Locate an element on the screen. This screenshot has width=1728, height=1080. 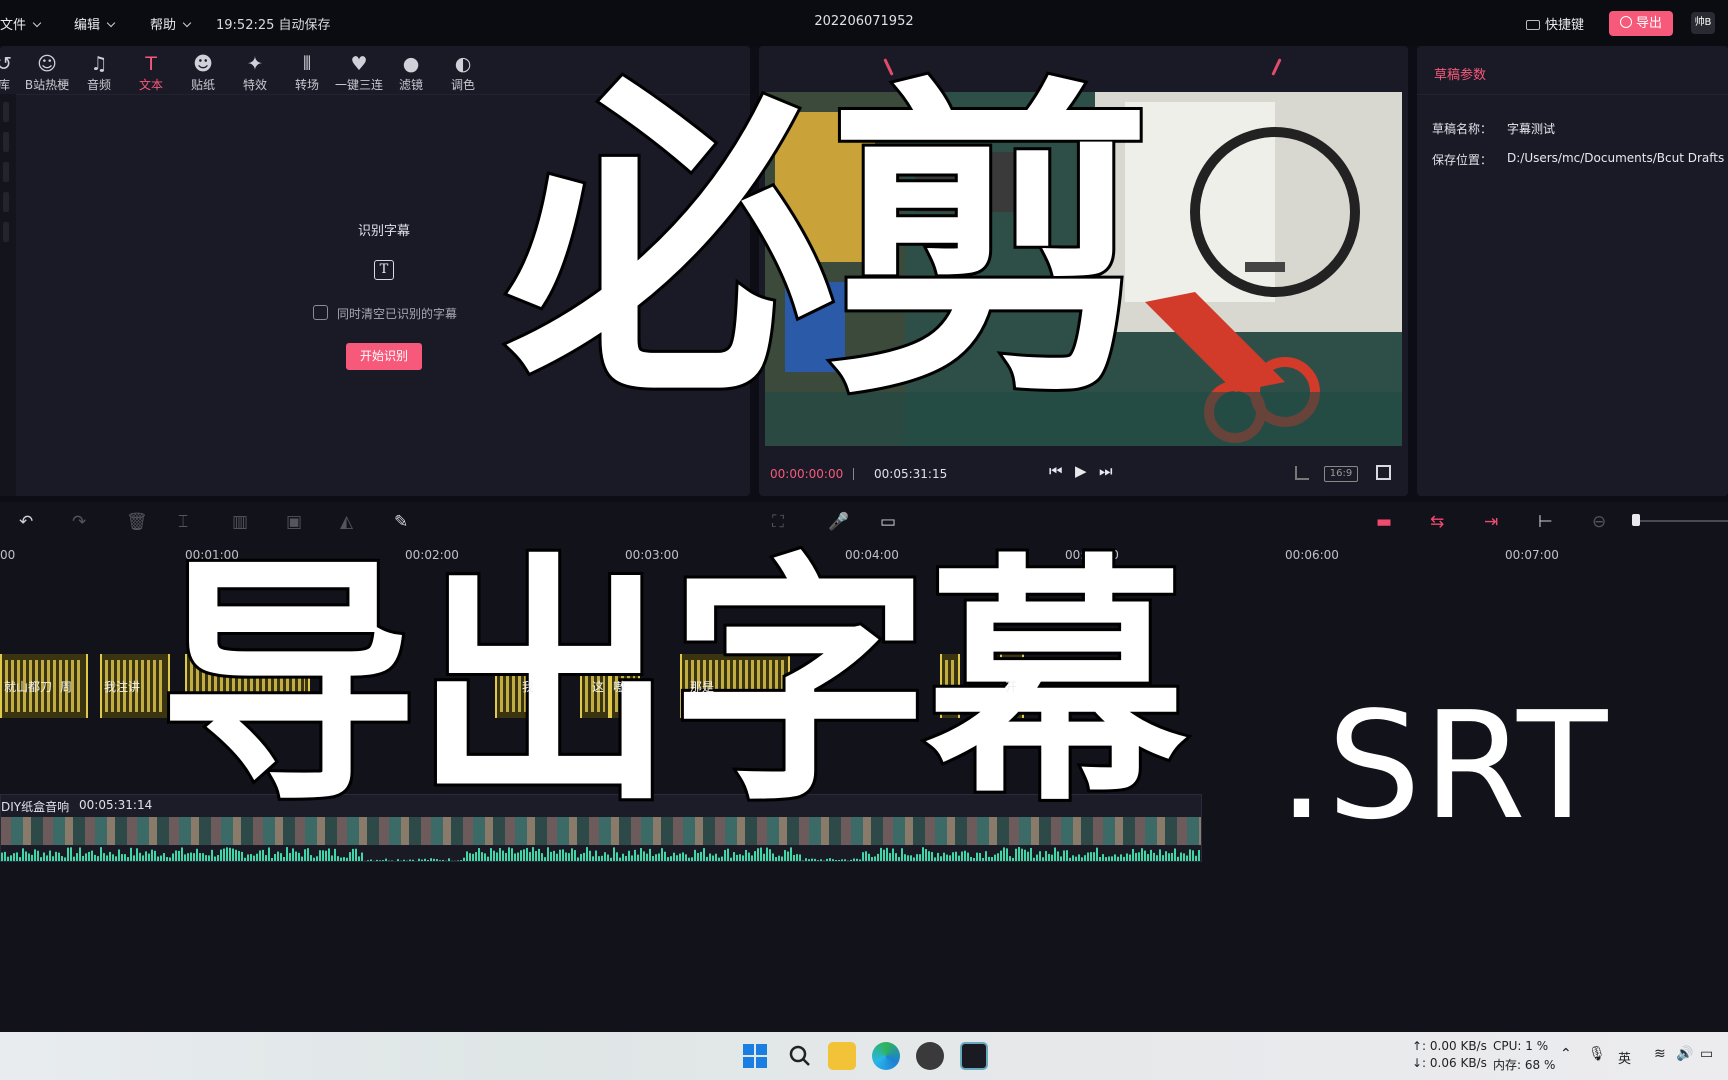
camera-icon: ▭ is located at coordinates (888, 522).